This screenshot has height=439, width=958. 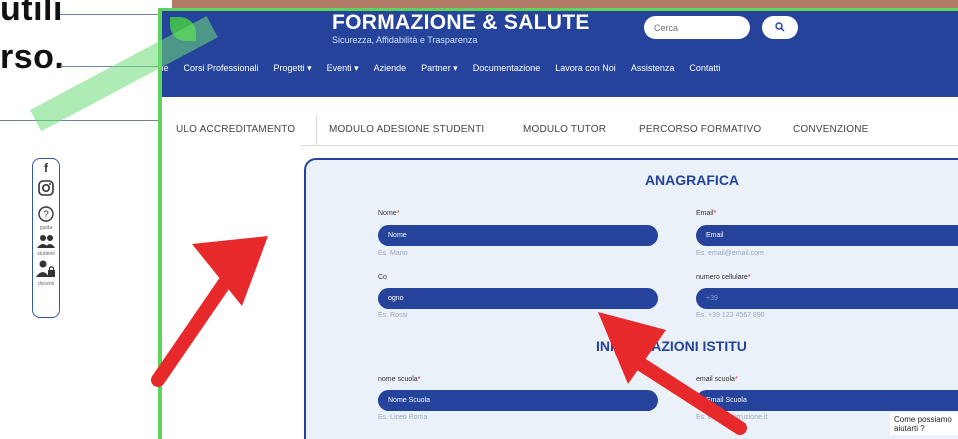 What do you see at coordinates (838, 130) in the screenshot?
I see `tab-convenzione: CONVENZIONE` at bounding box center [838, 130].